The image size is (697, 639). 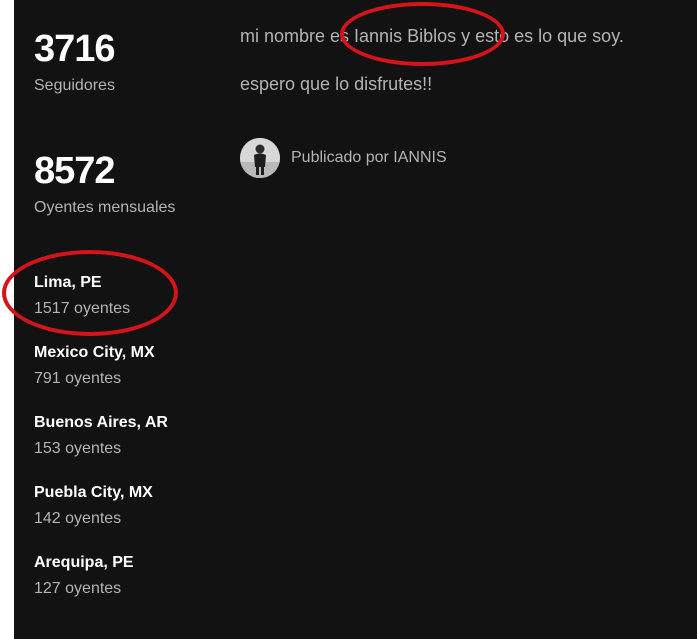 I want to click on city-name: Mexico City, MX, so click(x=94, y=352).